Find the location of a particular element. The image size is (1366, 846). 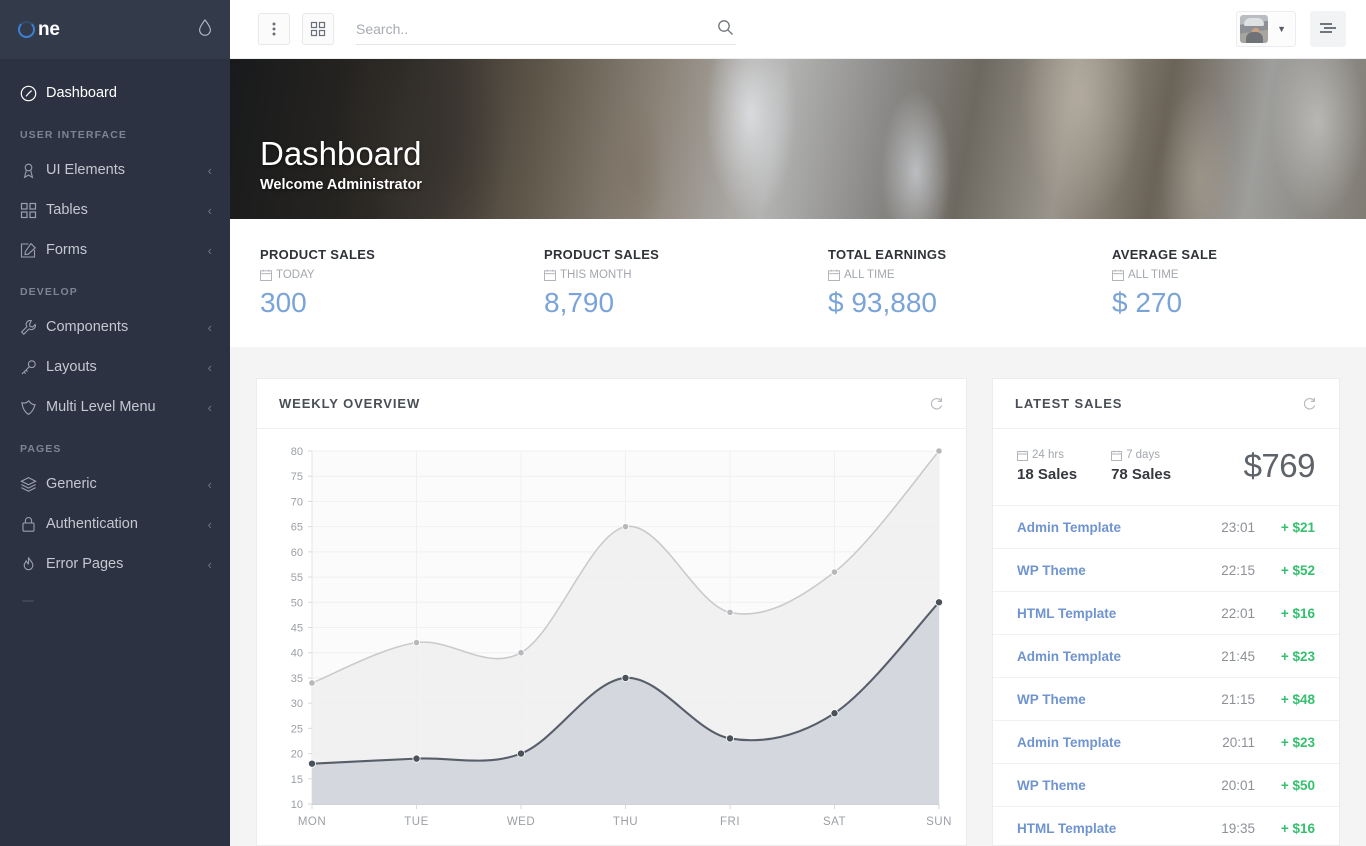

sale-row: HTML Template 22:01 + $16 is located at coordinates (1166, 612).